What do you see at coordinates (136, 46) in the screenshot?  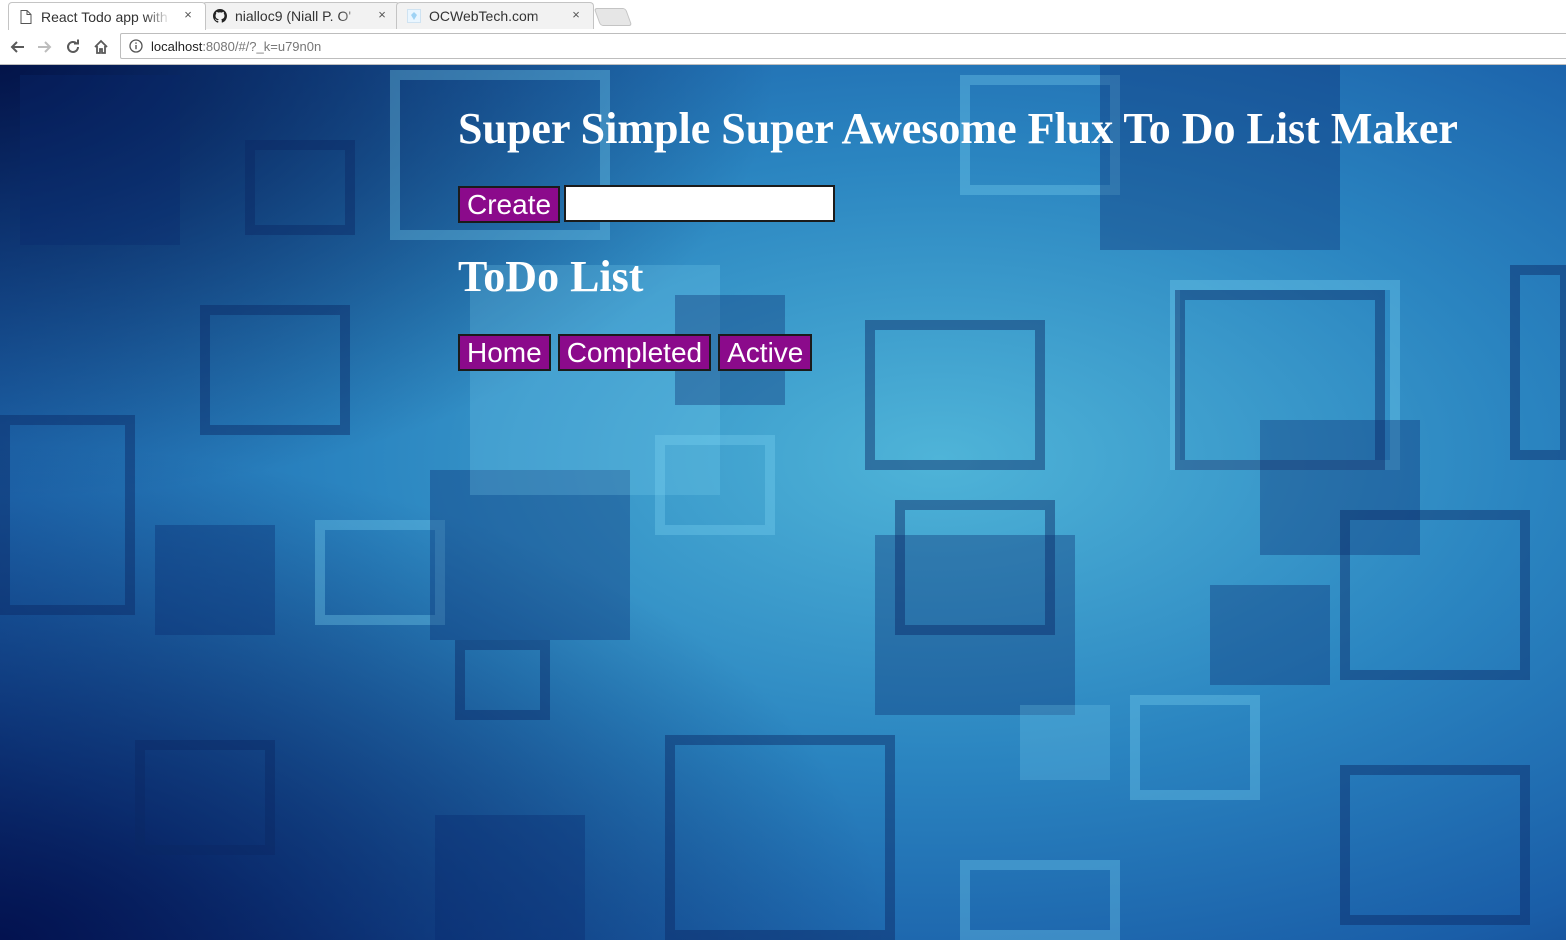 I see `info-icon` at bounding box center [136, 46].